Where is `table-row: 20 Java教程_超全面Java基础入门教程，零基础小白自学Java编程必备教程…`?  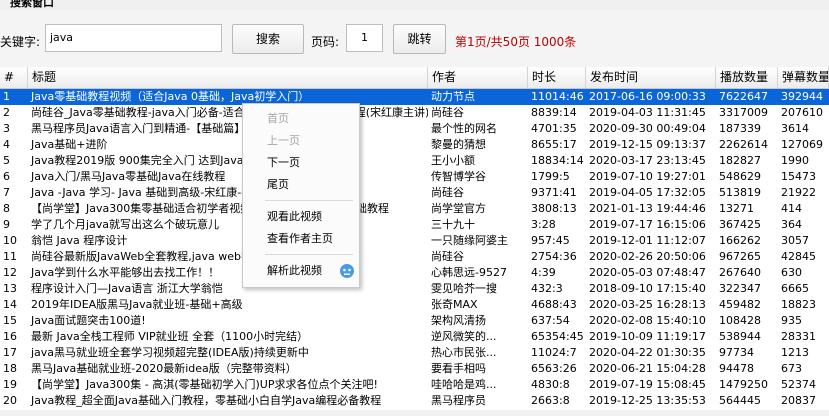 table-row: 20 Java教程_超全面Java基础入门教程，零基础小白自学Java编程必备教程… is located at coordinates (414, 401).